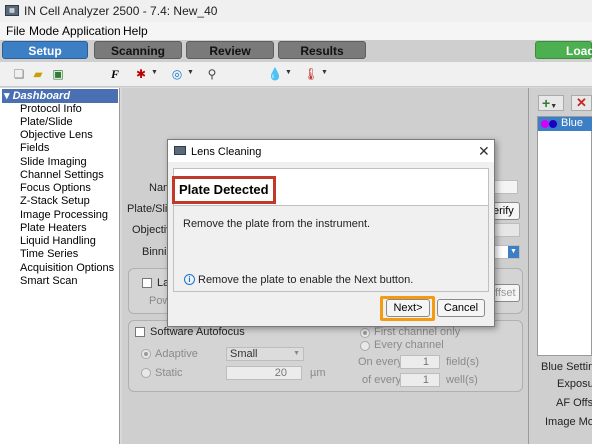 The width and height of the screenshot is (592, 444). I want to click on sidebar-item-plate-heaters: Plate Heaters, so click(53, 228).